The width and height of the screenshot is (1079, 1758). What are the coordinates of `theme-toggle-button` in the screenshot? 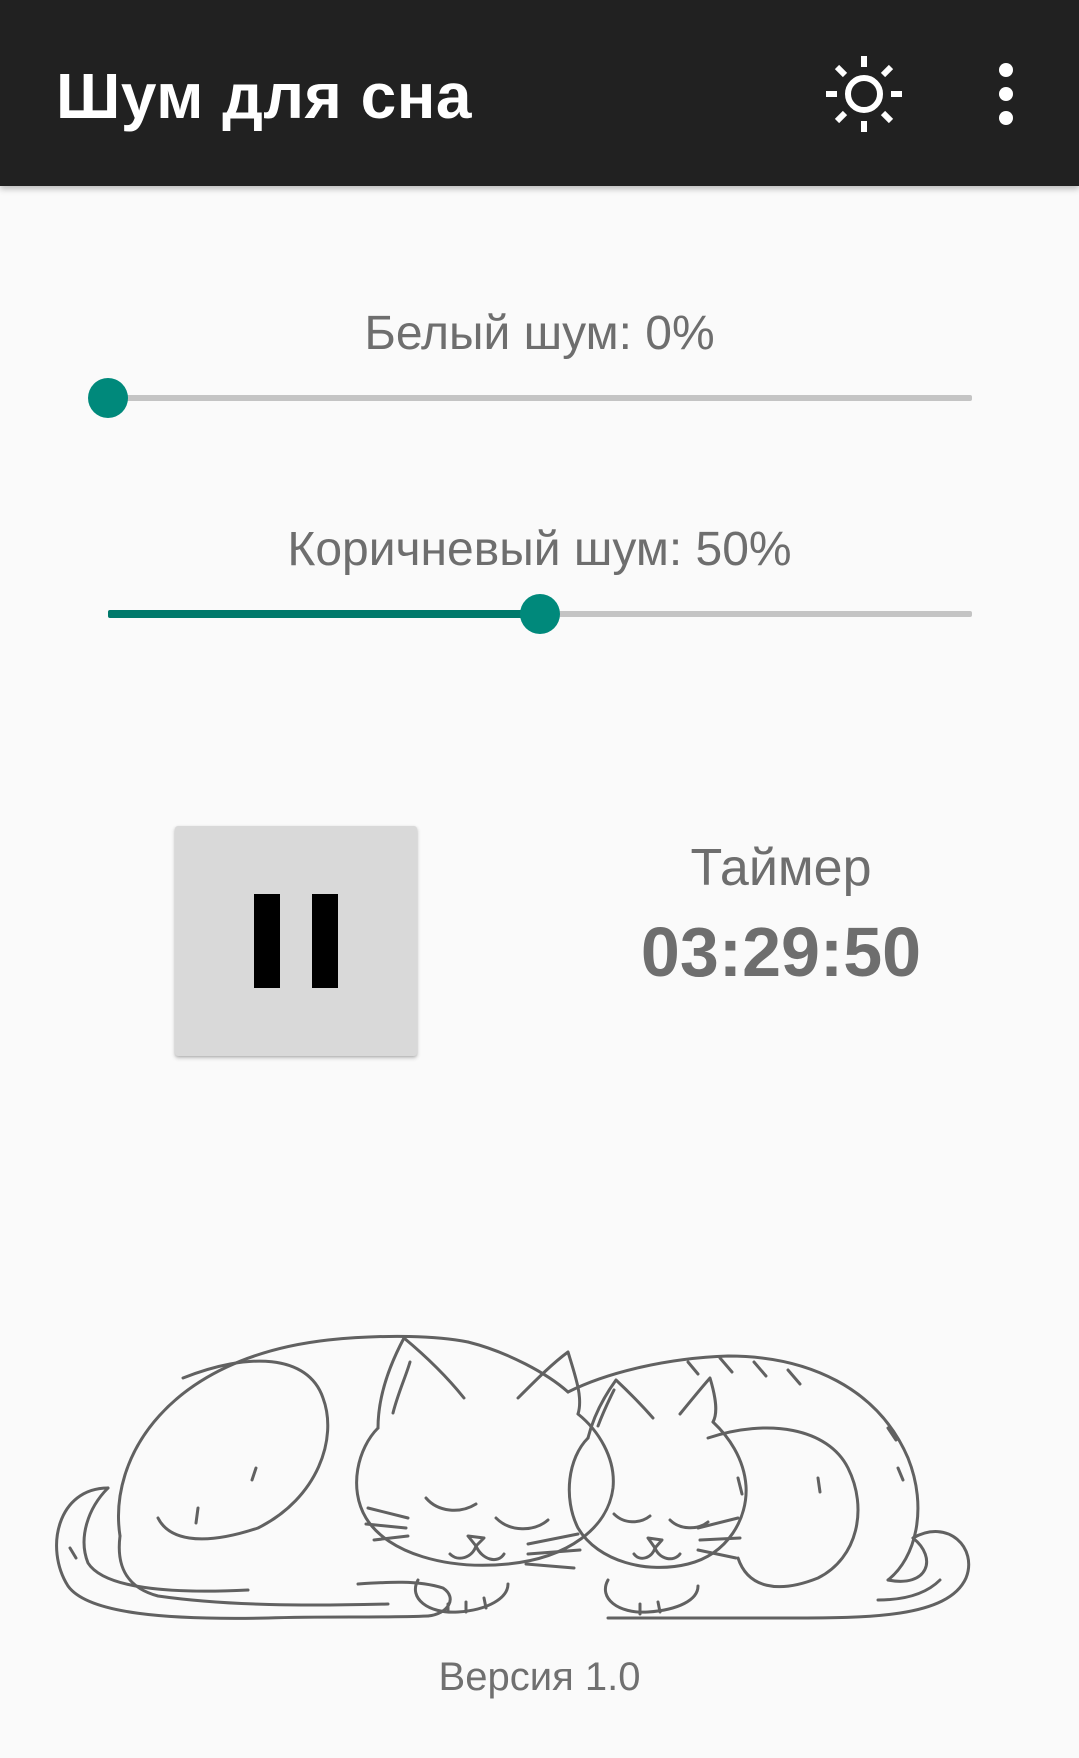 It's located at (864, 94).